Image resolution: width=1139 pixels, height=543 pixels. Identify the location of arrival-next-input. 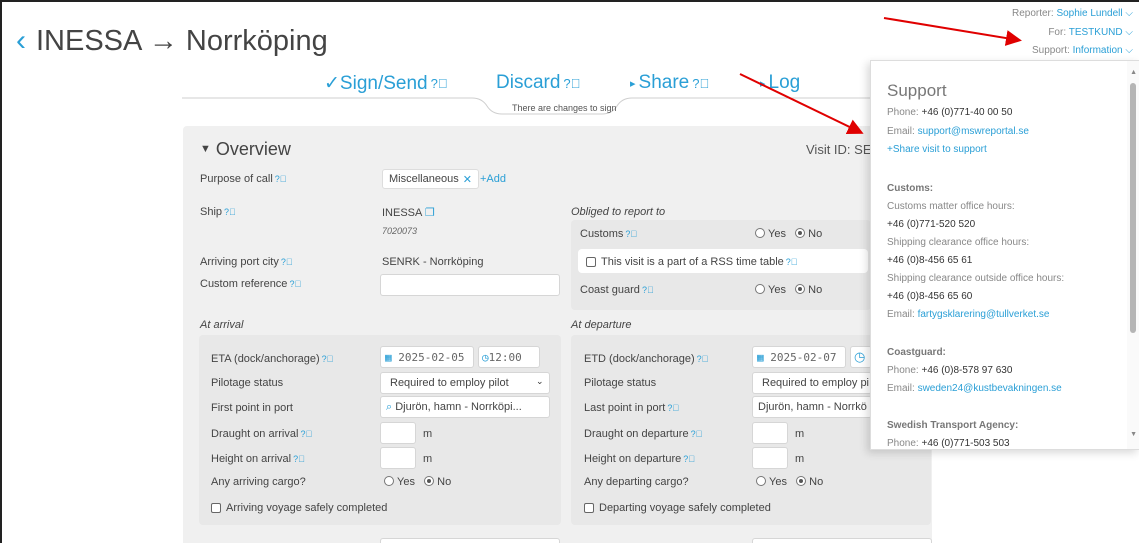
(470, 540).